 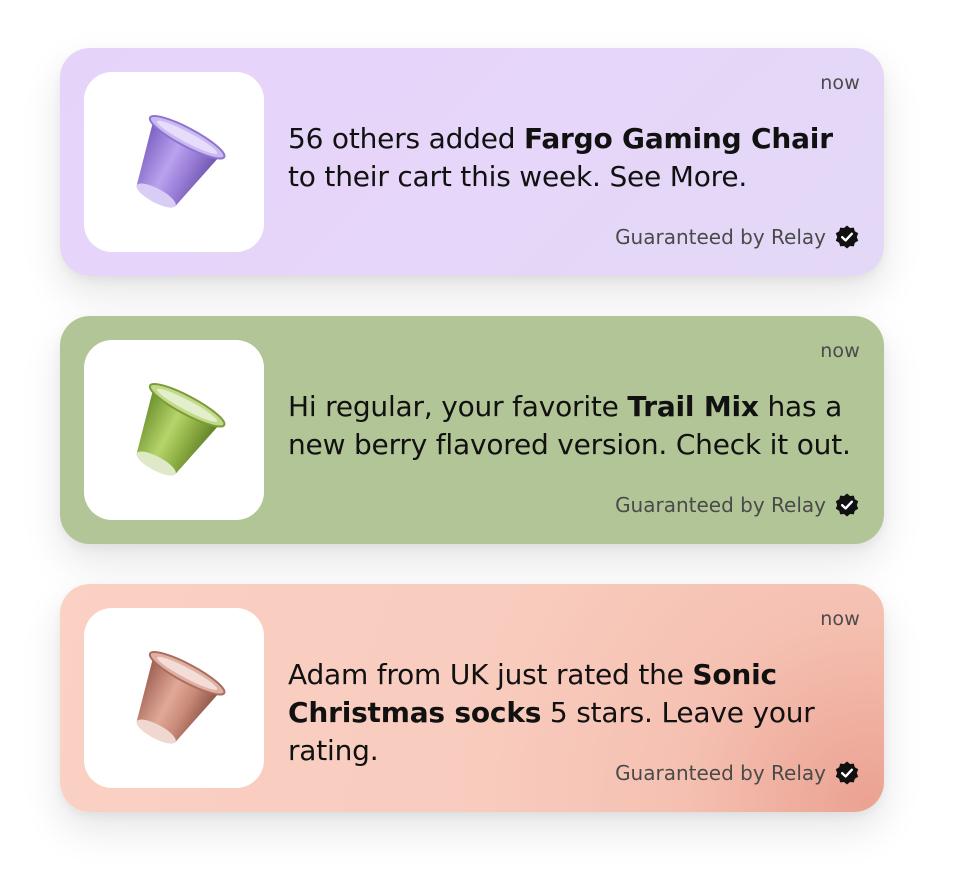 What do you see at coordinates (458, 406) in the screenshot?
I see `message-text: Hi regular, your favorite` at bounding box center [458, 406].